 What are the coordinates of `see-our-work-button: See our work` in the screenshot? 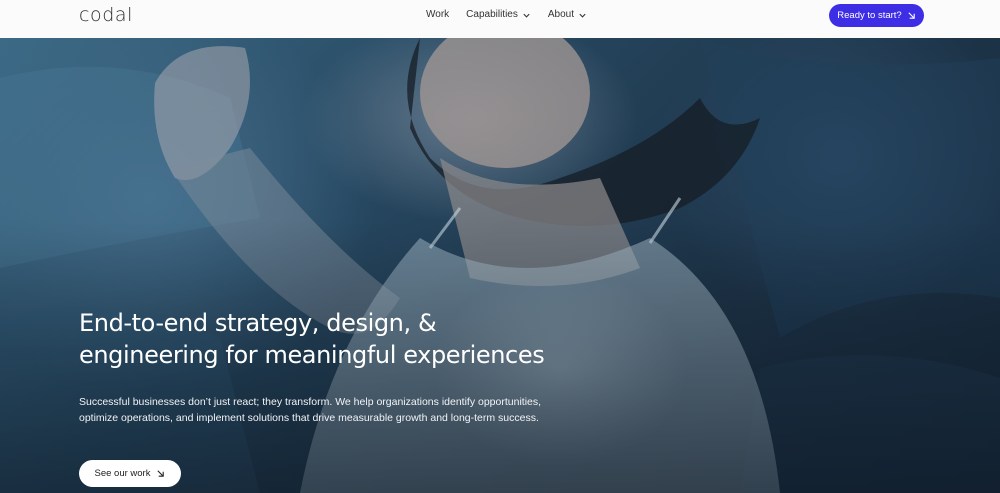 It's located at (130, 473).